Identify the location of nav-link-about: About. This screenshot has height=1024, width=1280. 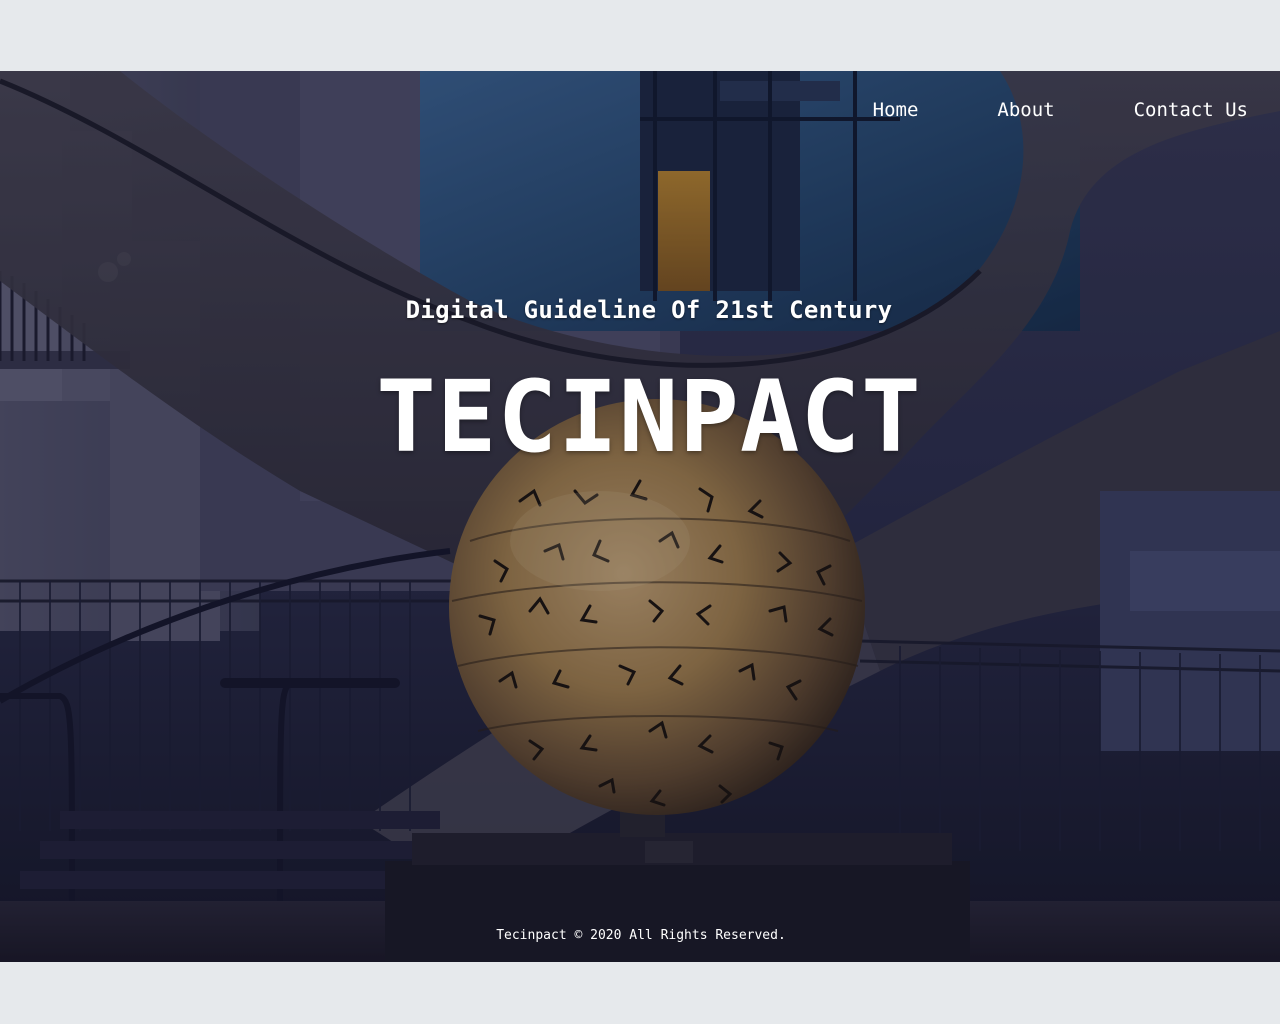
(1025, 110).